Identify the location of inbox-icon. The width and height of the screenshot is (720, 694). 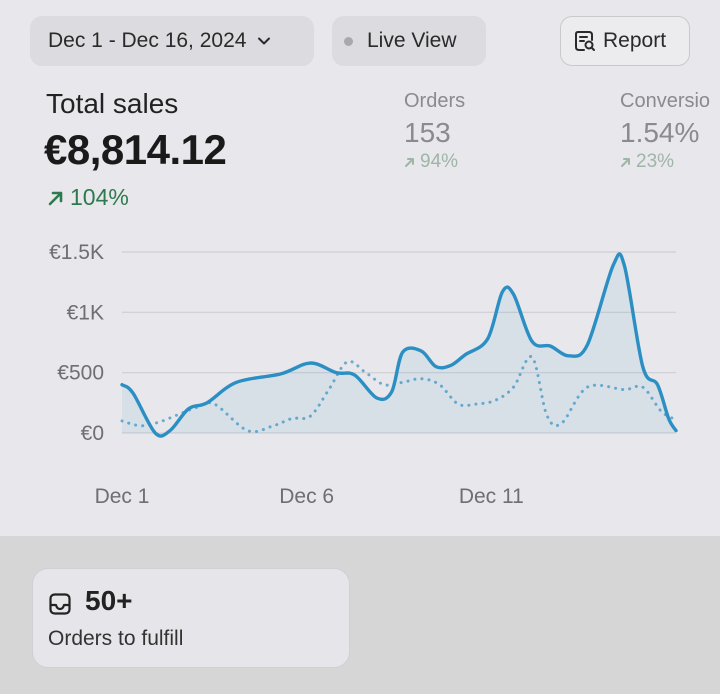
(60, 604).